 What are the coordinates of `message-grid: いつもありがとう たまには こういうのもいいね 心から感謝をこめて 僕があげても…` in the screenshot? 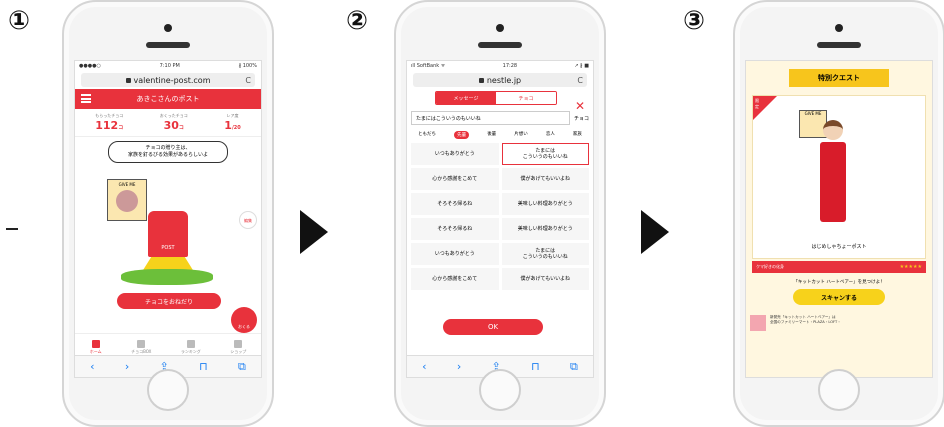 It's located at (500, 216).